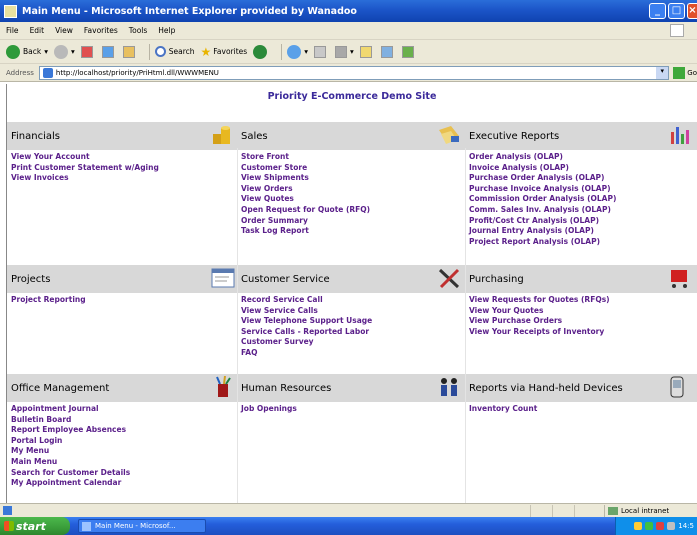  Describe the element at coordinates (638, 526) in the screenshot. I see `tray-network-icon` at that location.